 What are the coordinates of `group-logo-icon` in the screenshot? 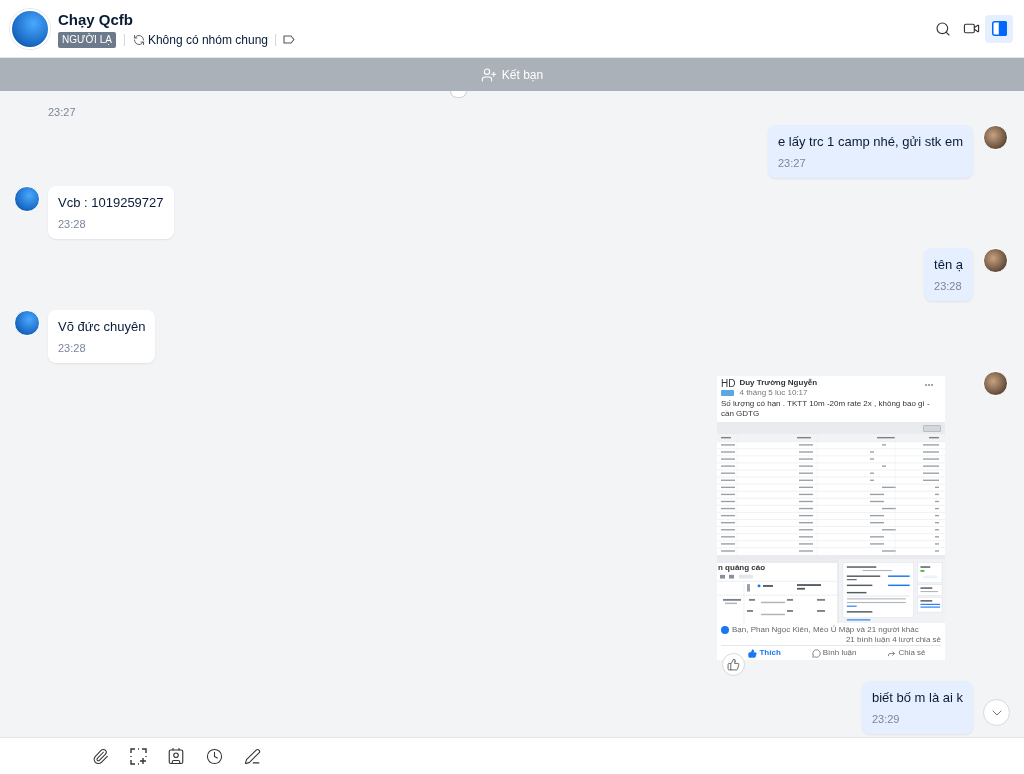 It's located at (727, 393).